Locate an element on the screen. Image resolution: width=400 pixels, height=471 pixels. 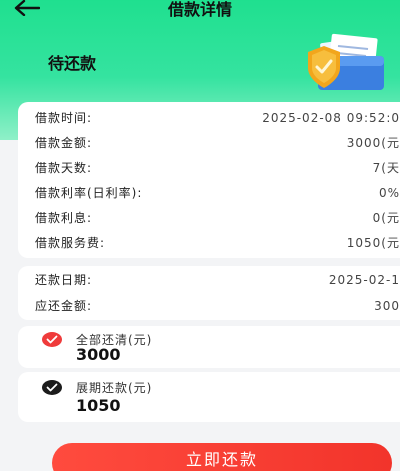
repay-row-amount-due: 应还金额: 300 is located at coordinates (217, 306).